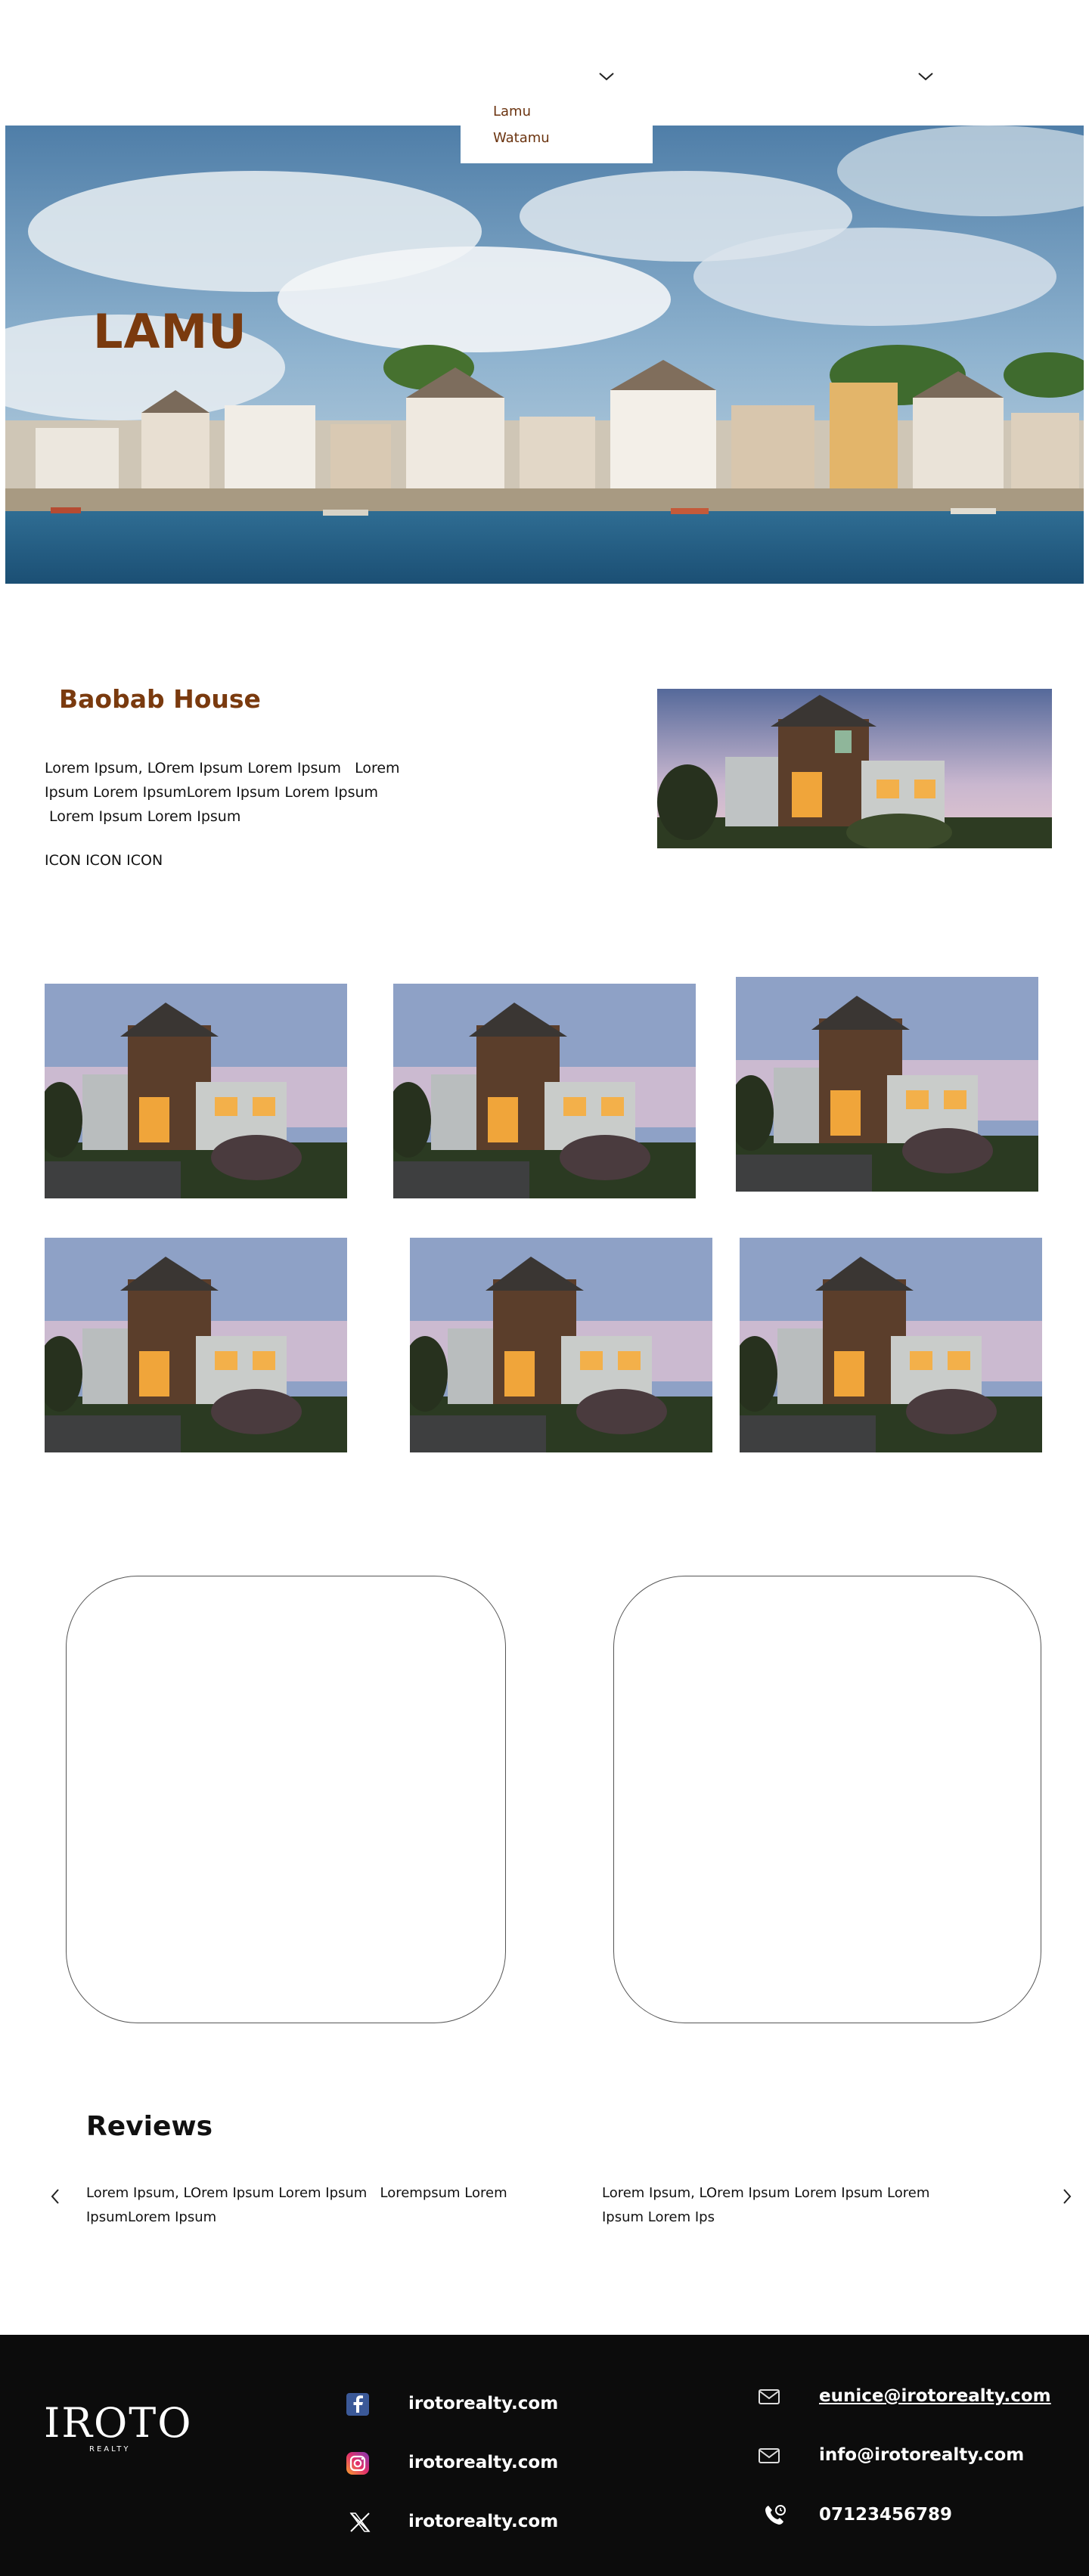  What do you see at coordinates (358, 2463) in the screenshot?
I see `instagram-icon` at bounding box center [358, 2463].